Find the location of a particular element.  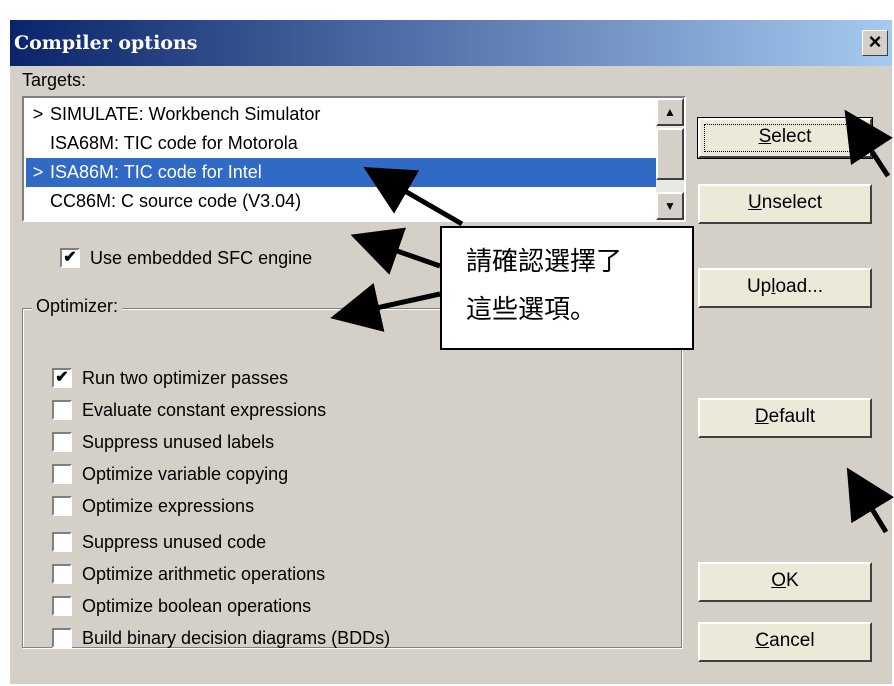

target-item-isa86m: > ISA86M: TIC code for Intel is located at coordinates (341, 172).